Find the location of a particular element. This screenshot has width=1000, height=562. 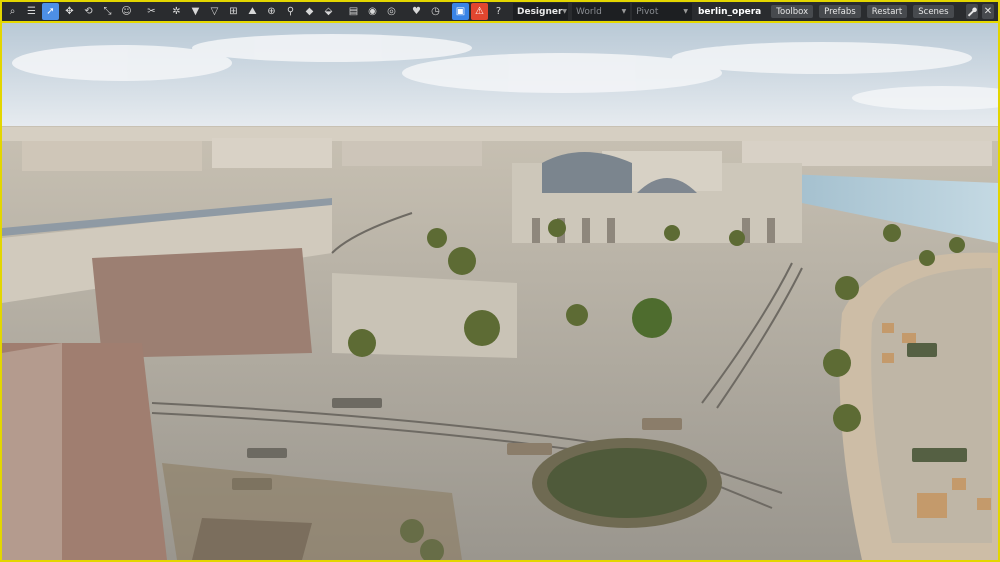

move-icon: ✥ is located at coordinates (69, 11).